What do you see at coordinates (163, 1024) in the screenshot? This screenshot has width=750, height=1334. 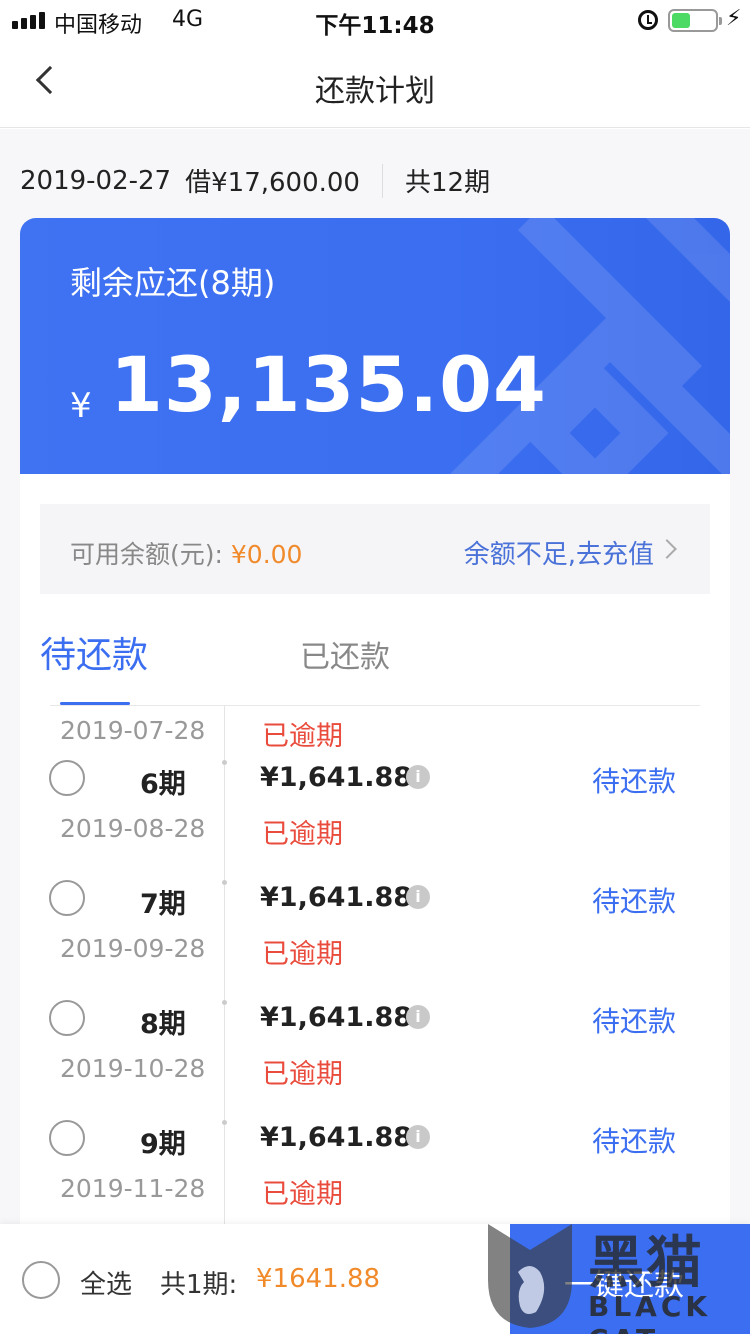 I see `period-number: 8期` at bounding box center [163, 1024].